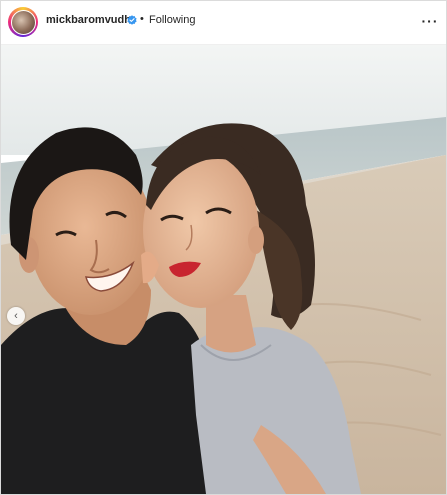 The width and height of the screenshot is (447, 495). Describe the element at coordinates (223, 23) in the screenshot. I see `post-header: mickbaromvudh • Following ···` at that location.